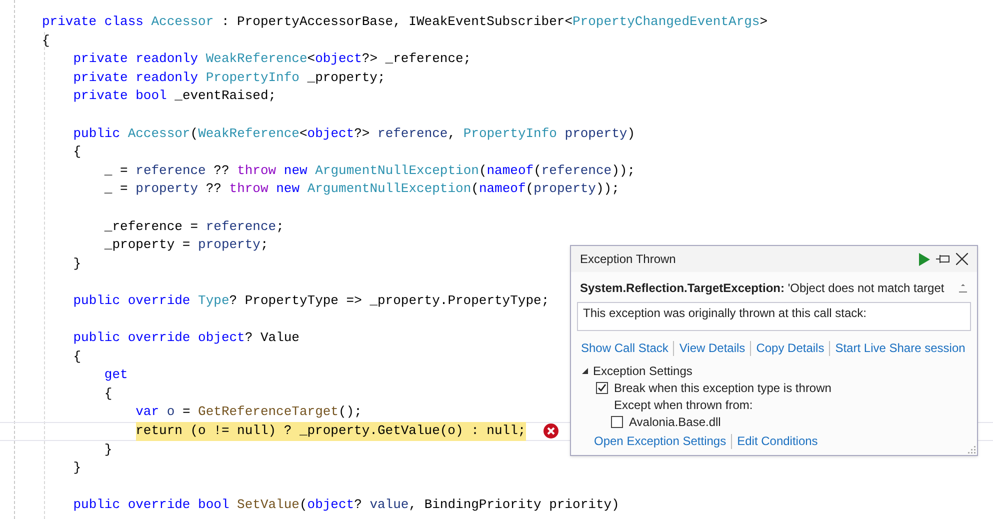  I want to click on code-line: private readonly PropertyInfo _property;, so click(229, 77).